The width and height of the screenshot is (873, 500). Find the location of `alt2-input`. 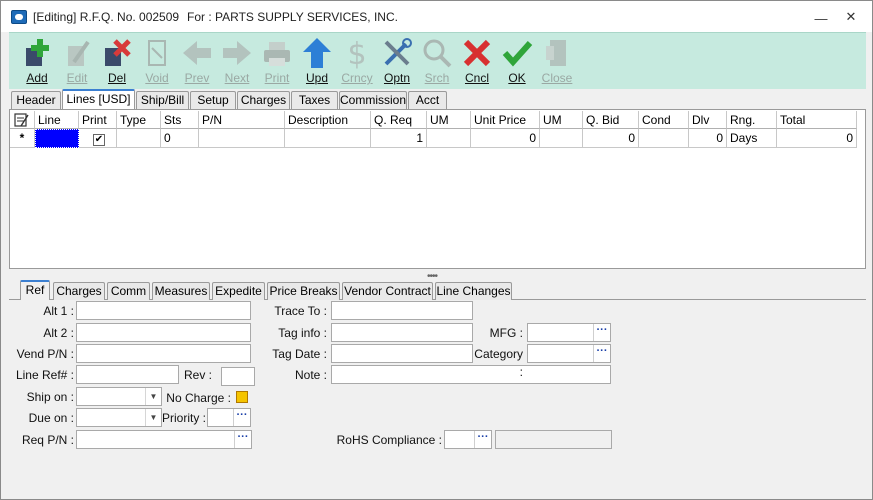

alt2-input is located at coordinates (163, 332).